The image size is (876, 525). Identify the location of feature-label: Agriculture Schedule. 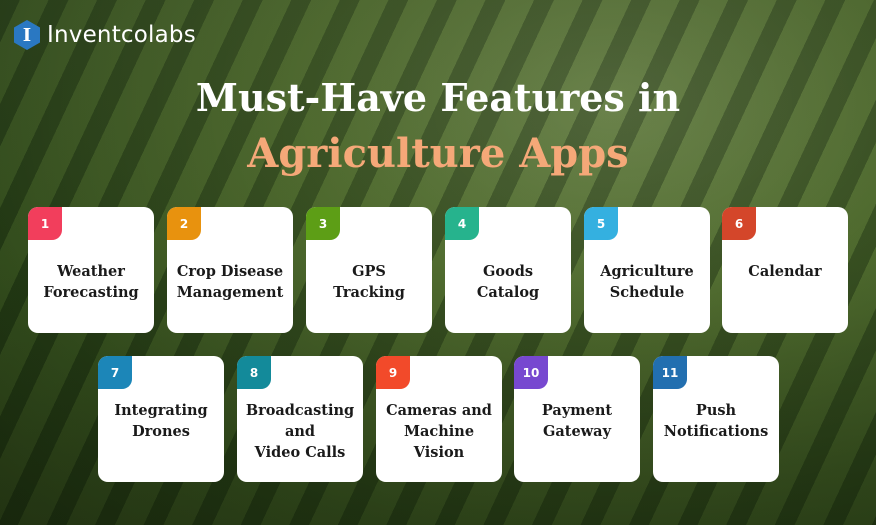
(647, 282).